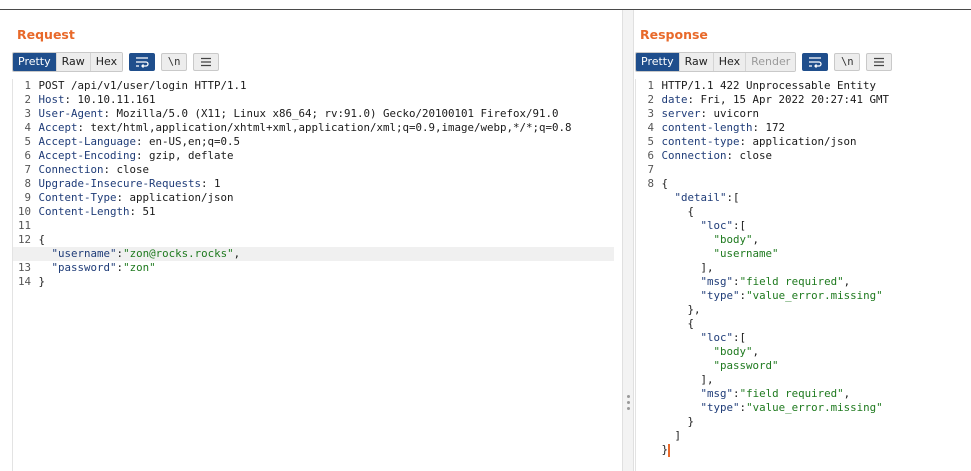 This screenshot has width=971, height=471. Describe the element at coordinates (803, 296) in the screenshot. I see `response-code-line: "type":"value_error.missing"` at that location.